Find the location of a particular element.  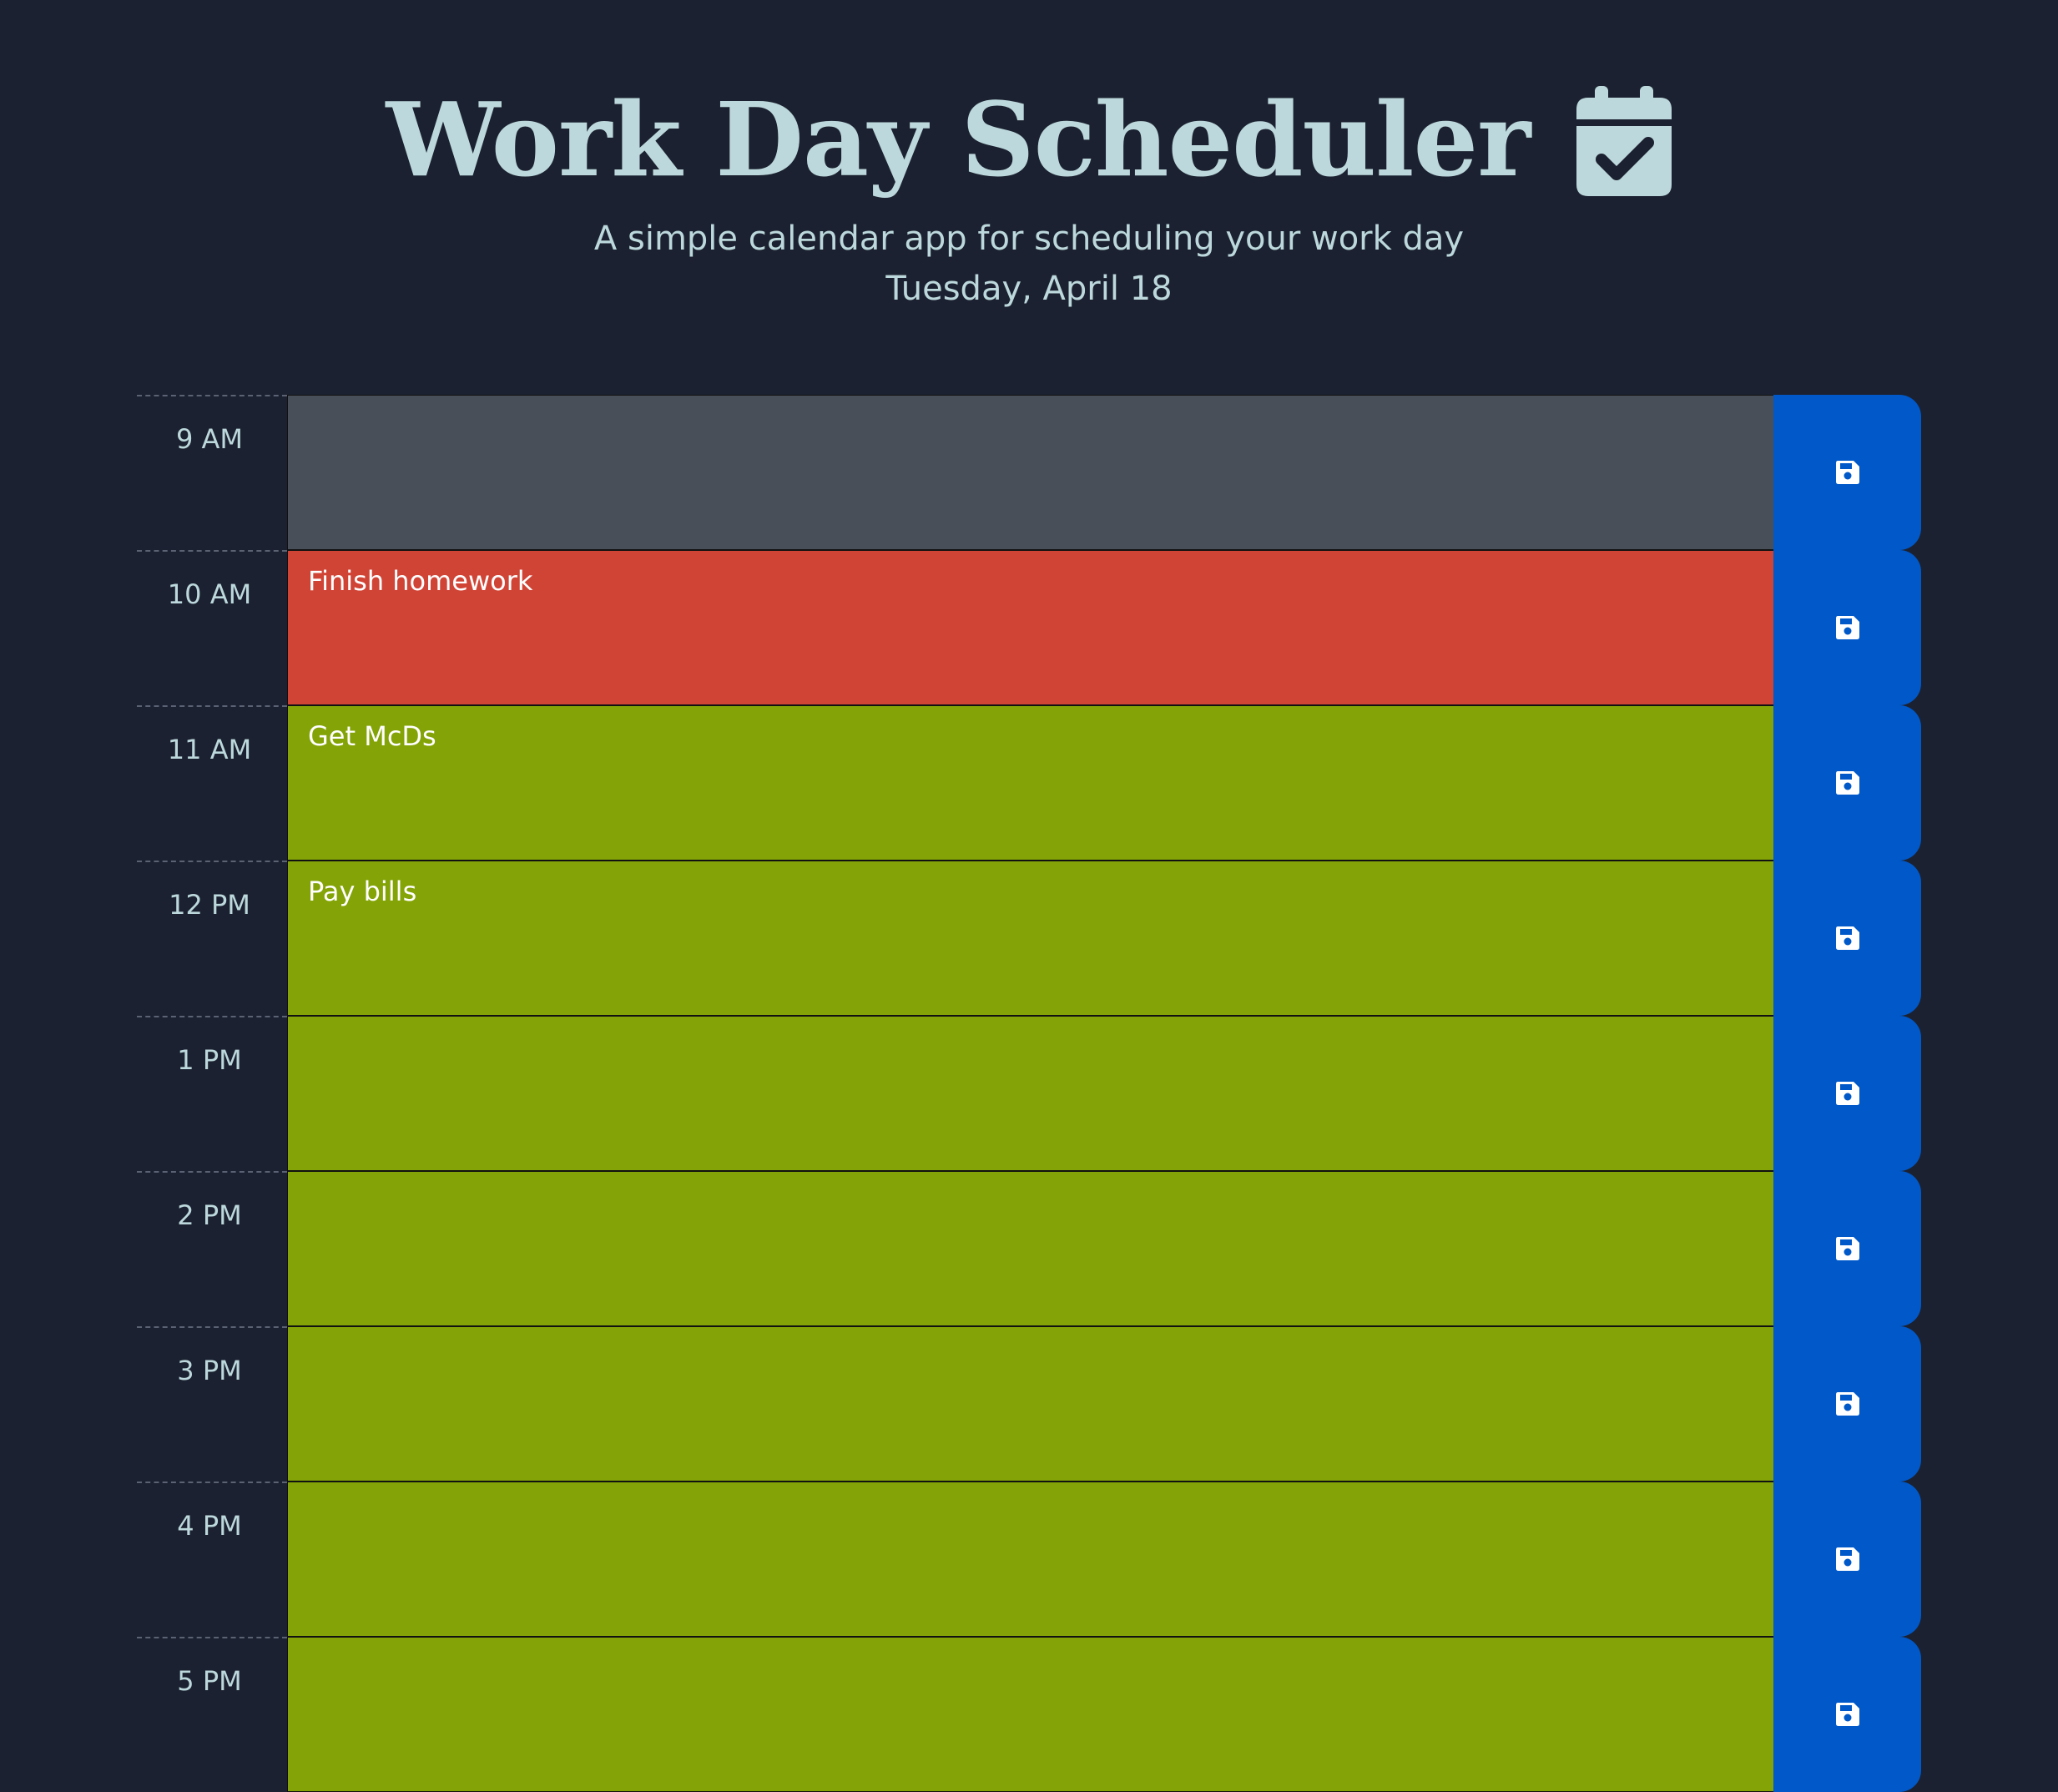

time-block-3pm: 3 PM is located at coordinates (1029, 1404).